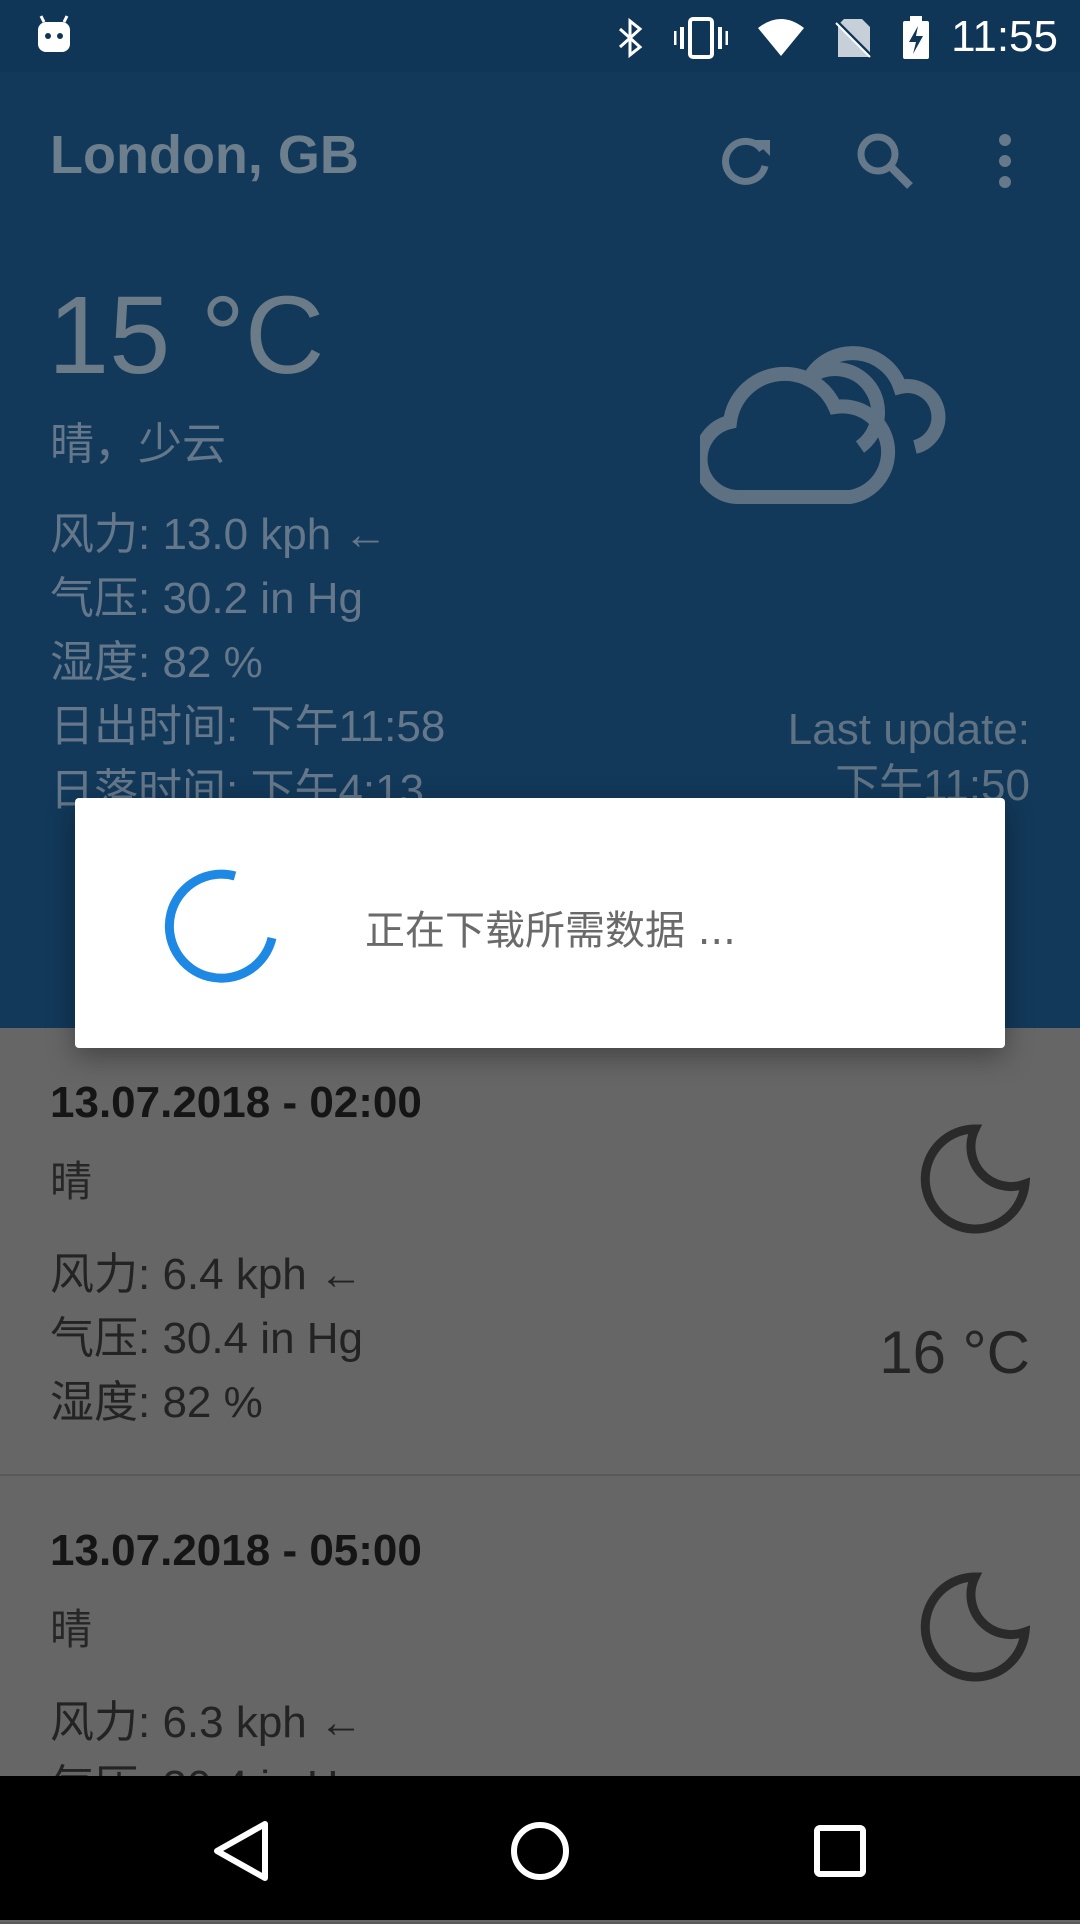 The height and width of the screenshot is (1924, 1080). Describe the element at coordinates (219, 534) in the screenshot. I see `current-wind: 风力: 13.0 kph ←` at that location.